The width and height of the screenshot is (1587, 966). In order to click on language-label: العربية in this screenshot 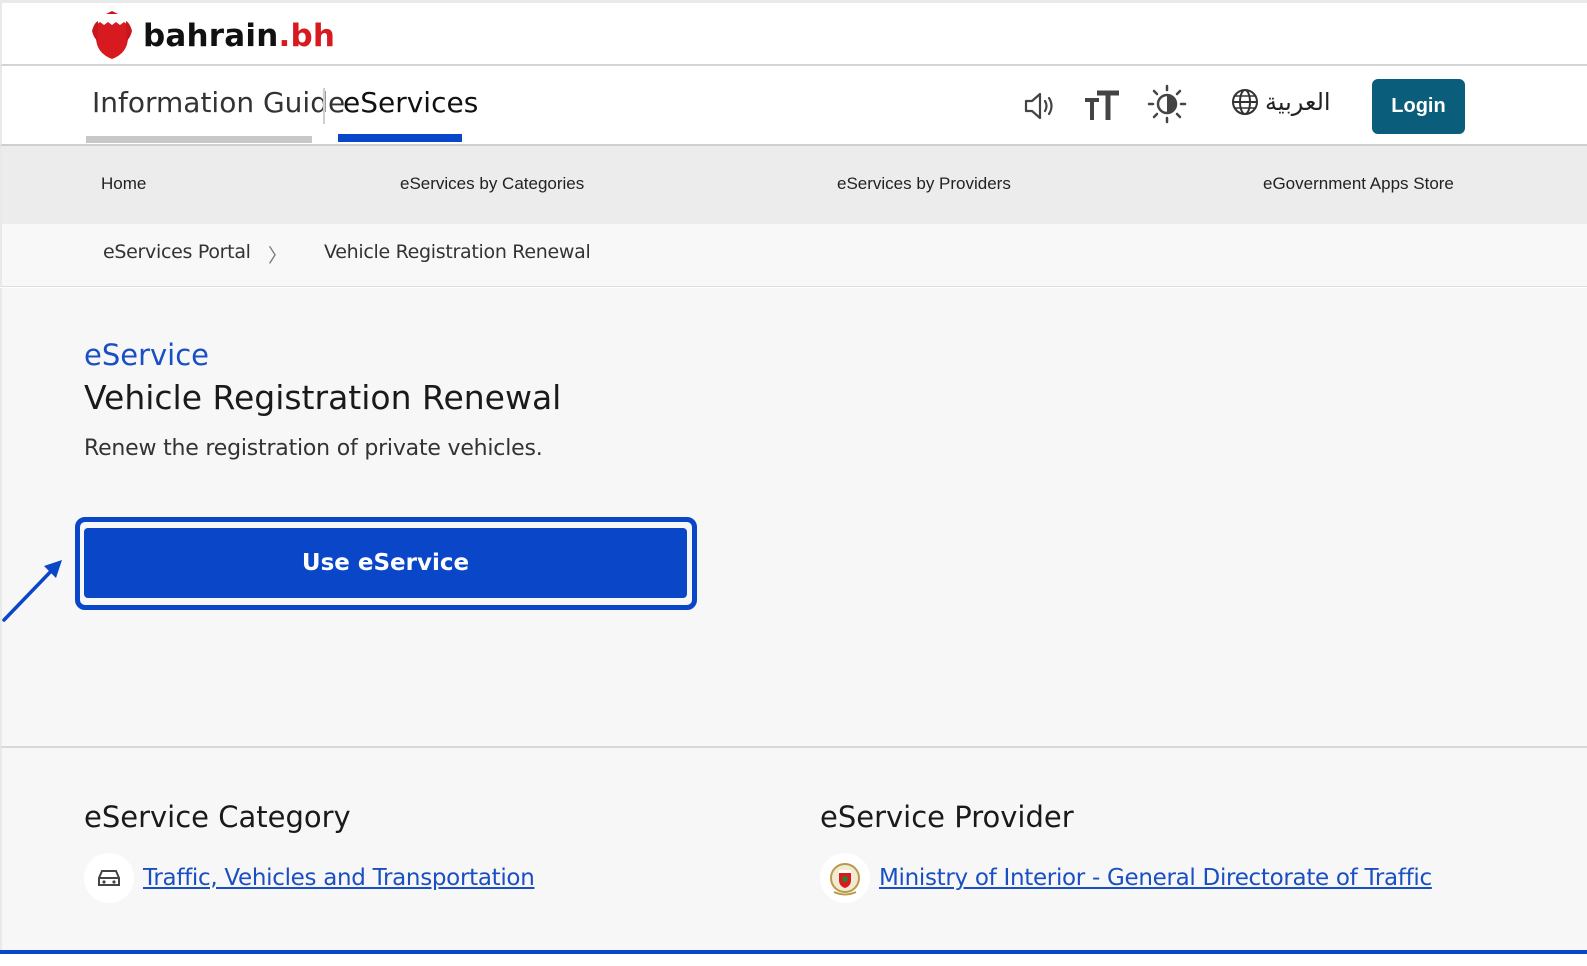, I will do `click(1298, 102)`.